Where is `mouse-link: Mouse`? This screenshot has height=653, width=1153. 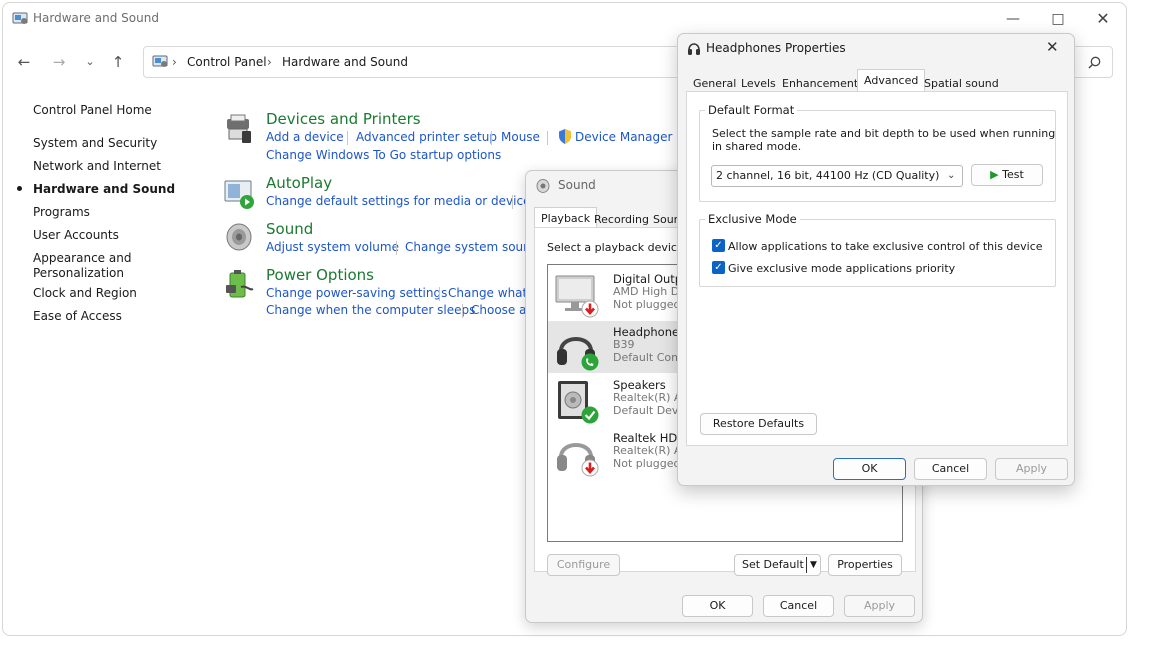 mouse-link: Mouse is located at coordinates (520, 137).